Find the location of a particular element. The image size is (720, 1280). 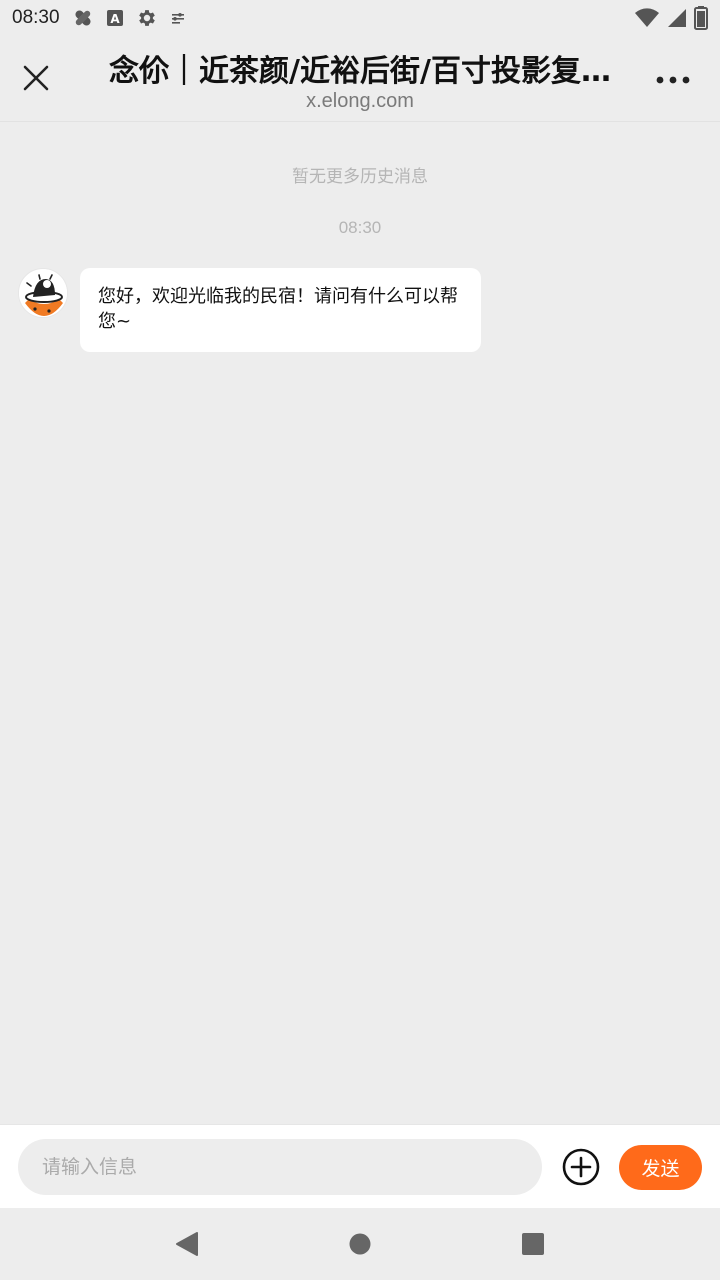

more-button is located at coordinates (673, 80).